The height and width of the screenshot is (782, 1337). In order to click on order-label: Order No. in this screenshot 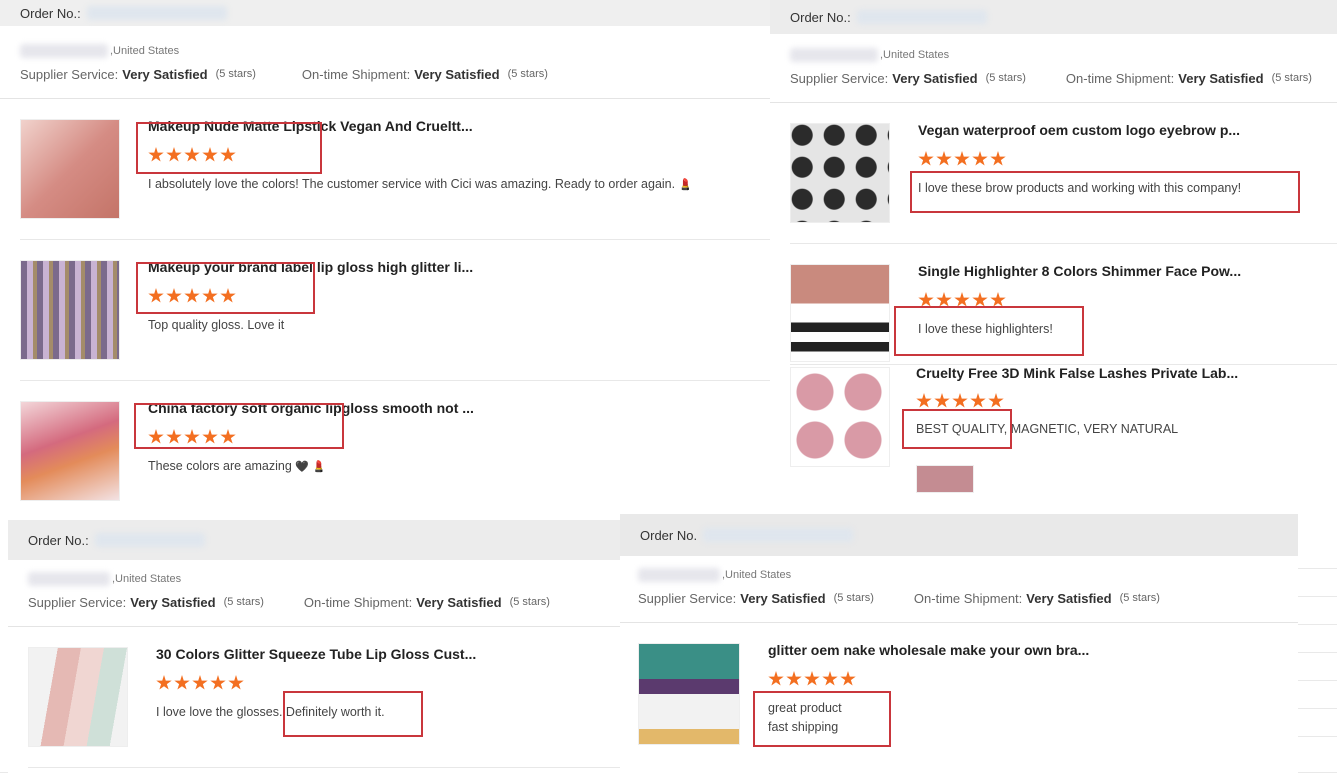, I will do `click(669, 535)`.